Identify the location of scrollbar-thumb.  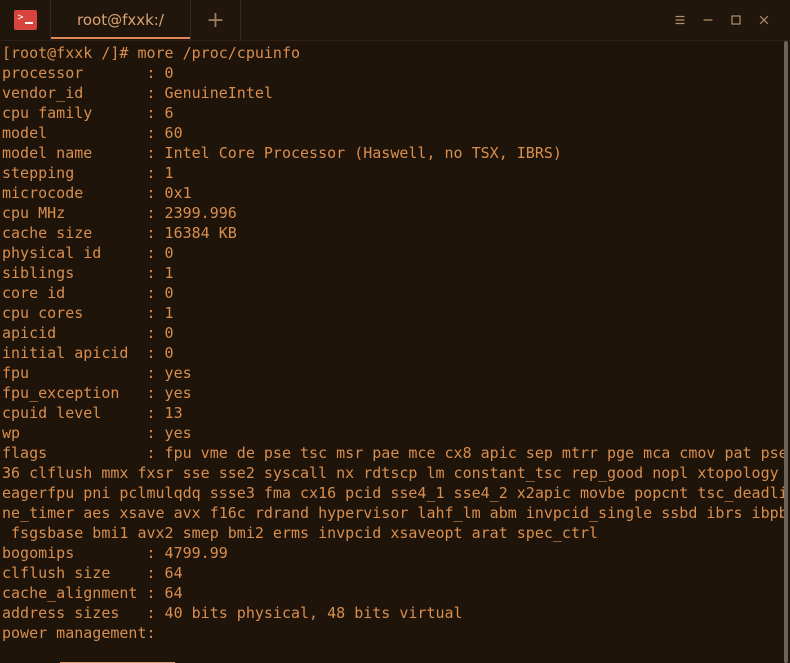
(786, 352).